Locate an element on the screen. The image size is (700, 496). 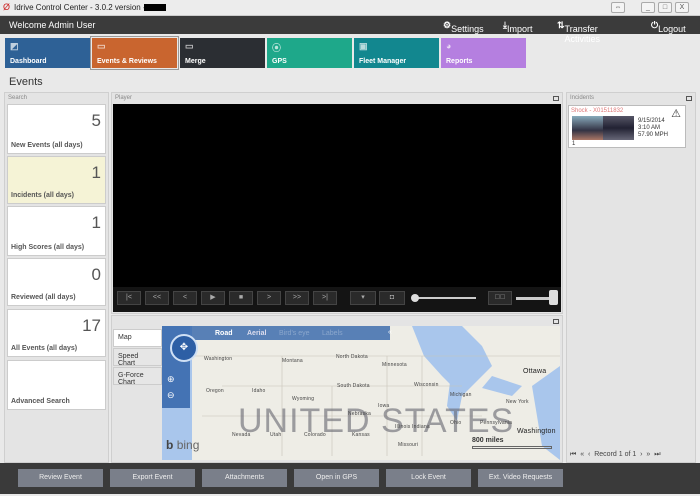
maximize-button: □ is located at coordinates (665, 7).